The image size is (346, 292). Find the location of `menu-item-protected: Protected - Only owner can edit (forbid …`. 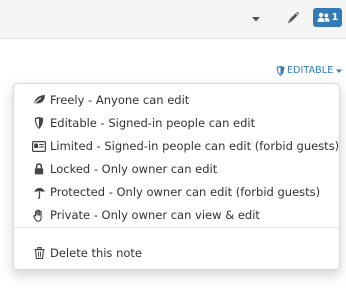

menu-item-protected: Protected - Only owner can edit (forbid … is located at coordinates (176, 192).